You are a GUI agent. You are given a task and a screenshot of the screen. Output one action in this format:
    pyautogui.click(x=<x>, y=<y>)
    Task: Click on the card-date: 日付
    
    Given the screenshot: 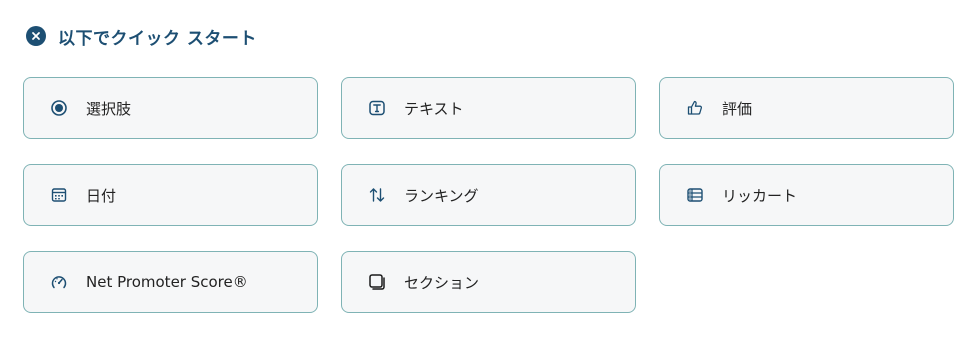 What is the action you would take?
    pyautogui.click(x=170, y=195)
    